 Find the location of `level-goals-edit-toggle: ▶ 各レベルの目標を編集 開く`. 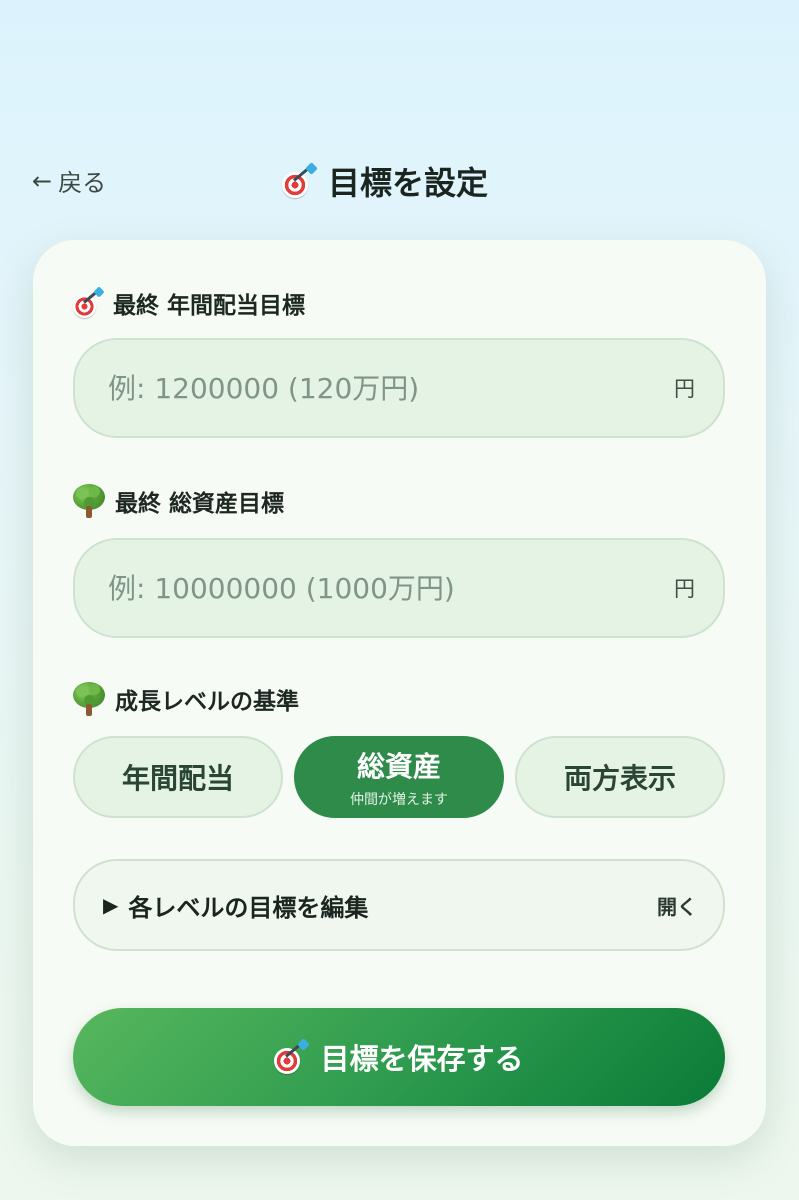

level-goals-edit-toggle: ▶ 各レベルの目標を編集 開く is located at coordinates (399, 905).